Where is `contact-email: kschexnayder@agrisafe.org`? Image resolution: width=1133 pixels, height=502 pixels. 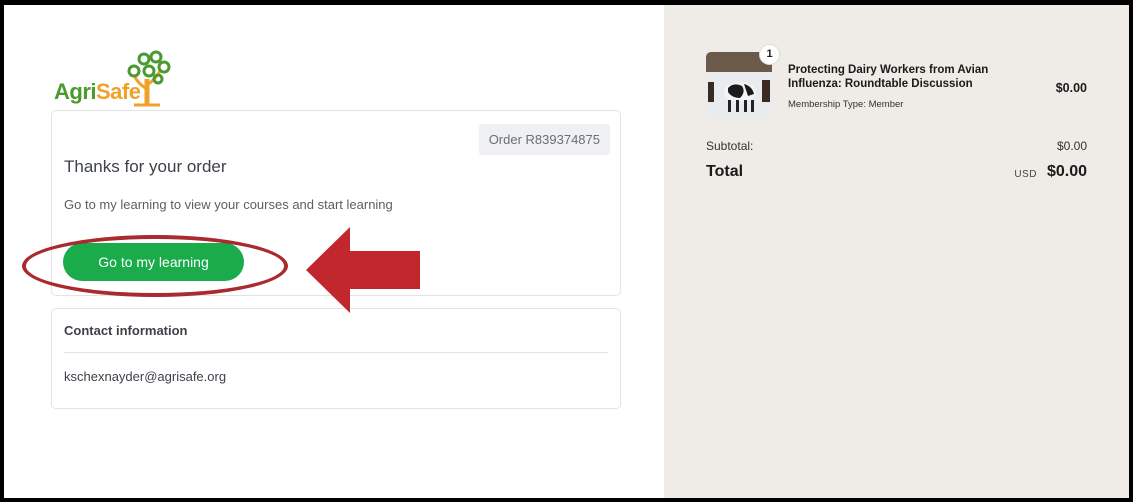
contact-email: kschexnayder@agrisafe.org is located at coordinates (145, 376).